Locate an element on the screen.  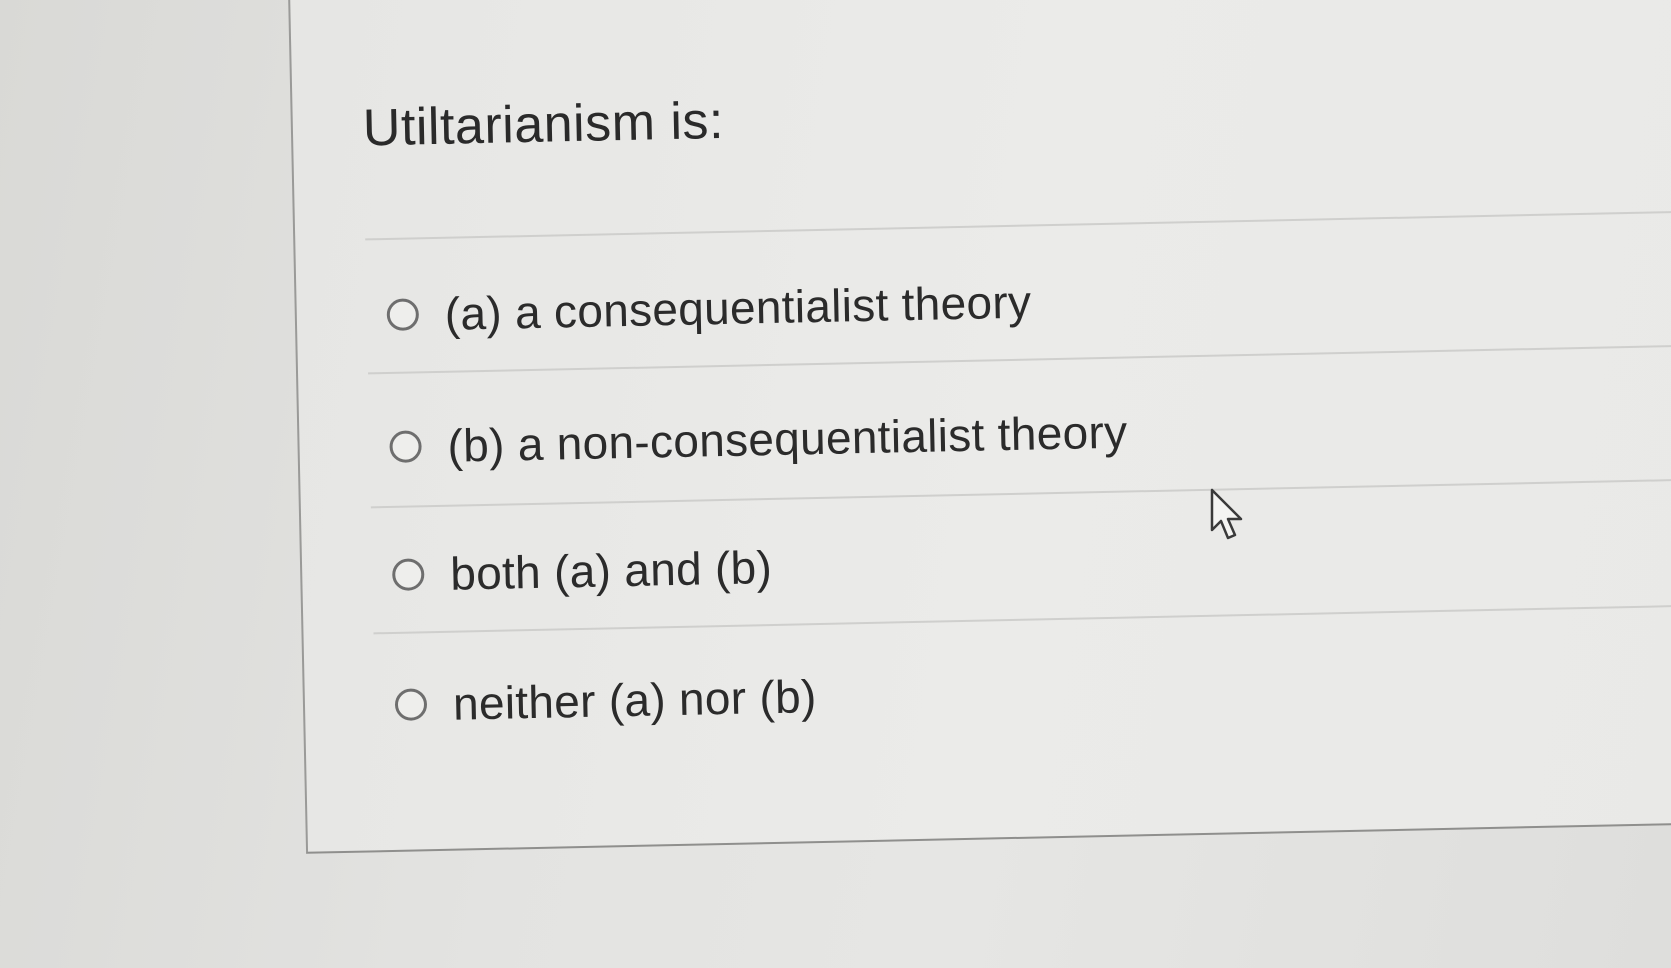
answer-option-neither: neither (a) nor (b) is located at coordinates (605, 700).